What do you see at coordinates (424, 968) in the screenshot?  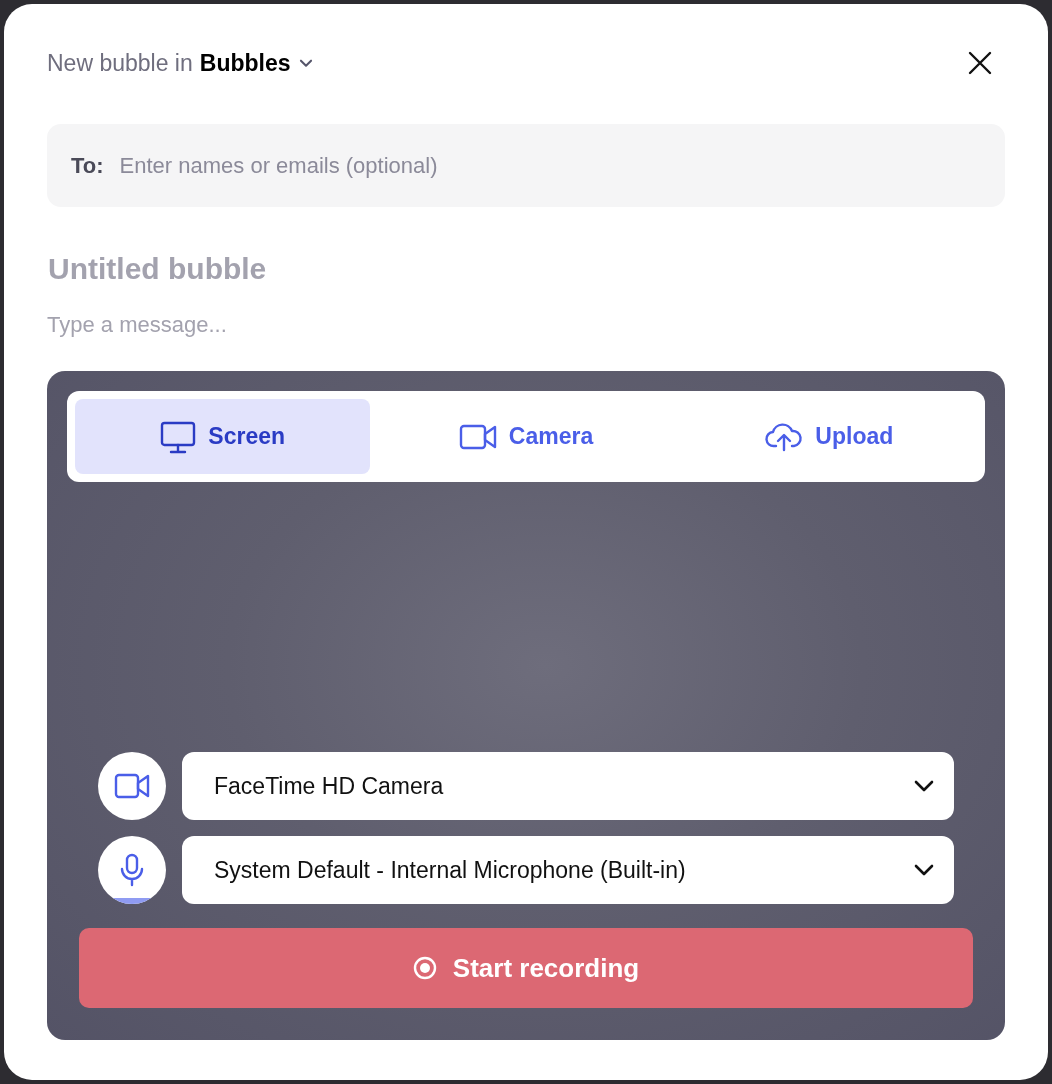 I see `record-icon` at bounding box center [424, 968].